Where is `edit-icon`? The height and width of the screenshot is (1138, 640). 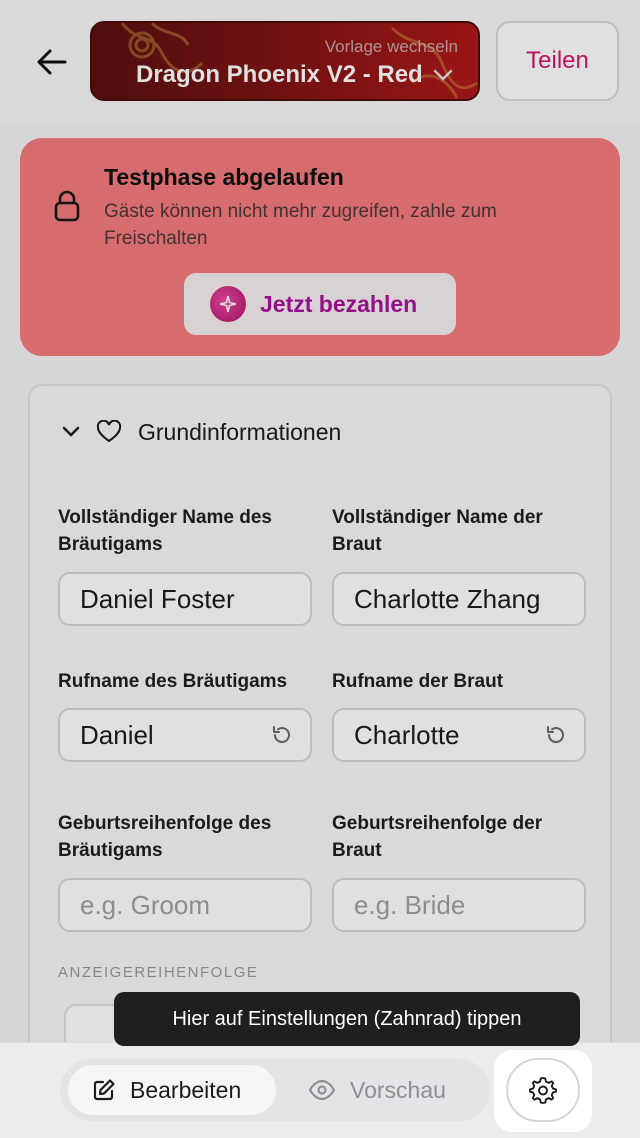 edit-icon is located at coordinates (104, 1090).